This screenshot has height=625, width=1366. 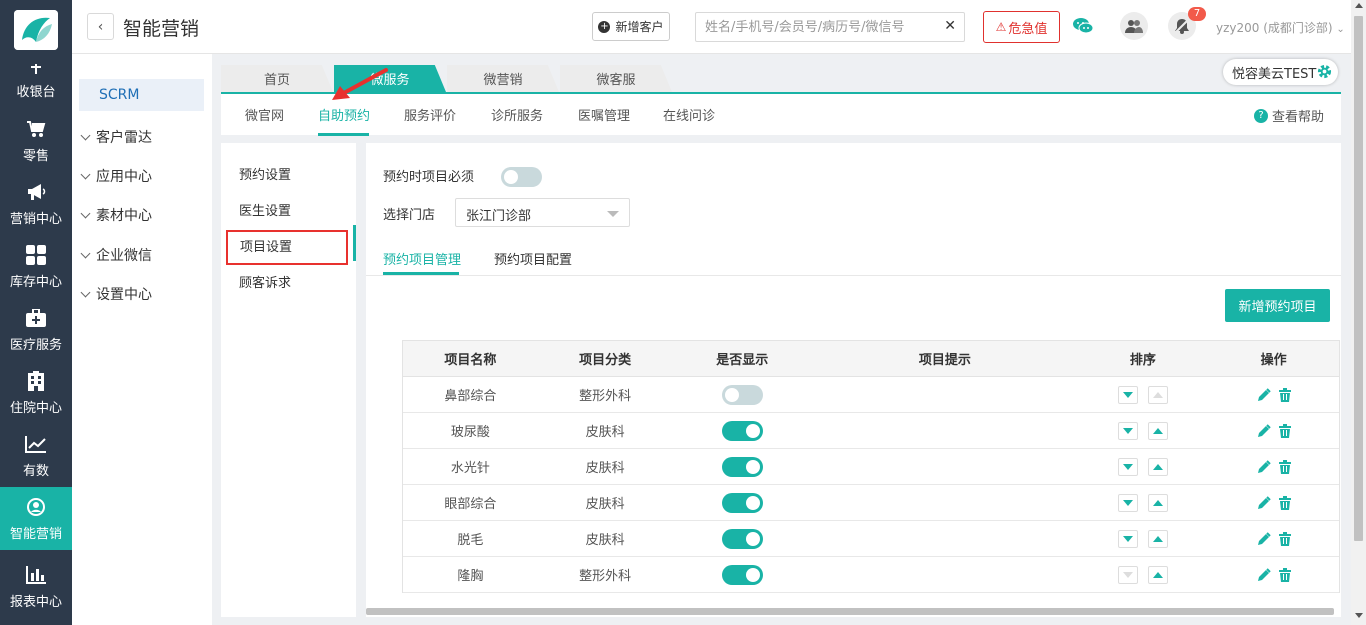 I want to click on smart-marketing-icon, so click(x=36, y=507).